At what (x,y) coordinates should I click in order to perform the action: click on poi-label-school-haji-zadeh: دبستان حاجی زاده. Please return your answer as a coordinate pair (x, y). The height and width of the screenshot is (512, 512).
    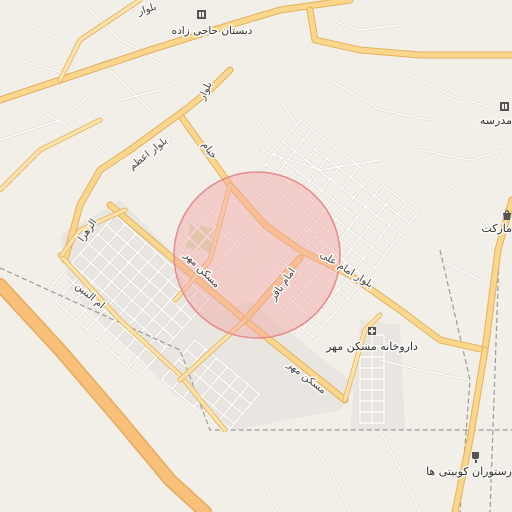
    Looking at the image, I should click on (212, 31).